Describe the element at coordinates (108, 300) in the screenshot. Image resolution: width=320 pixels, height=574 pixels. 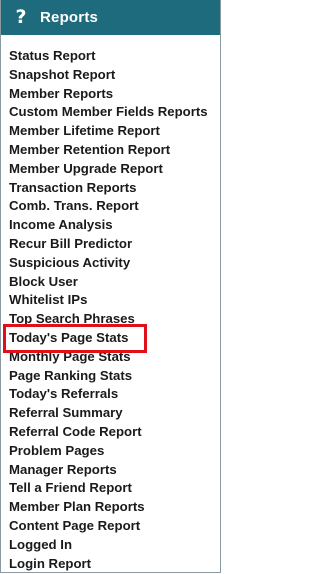
I see `menu-item-whitelist-ips: Whitelist IPs` at that location.